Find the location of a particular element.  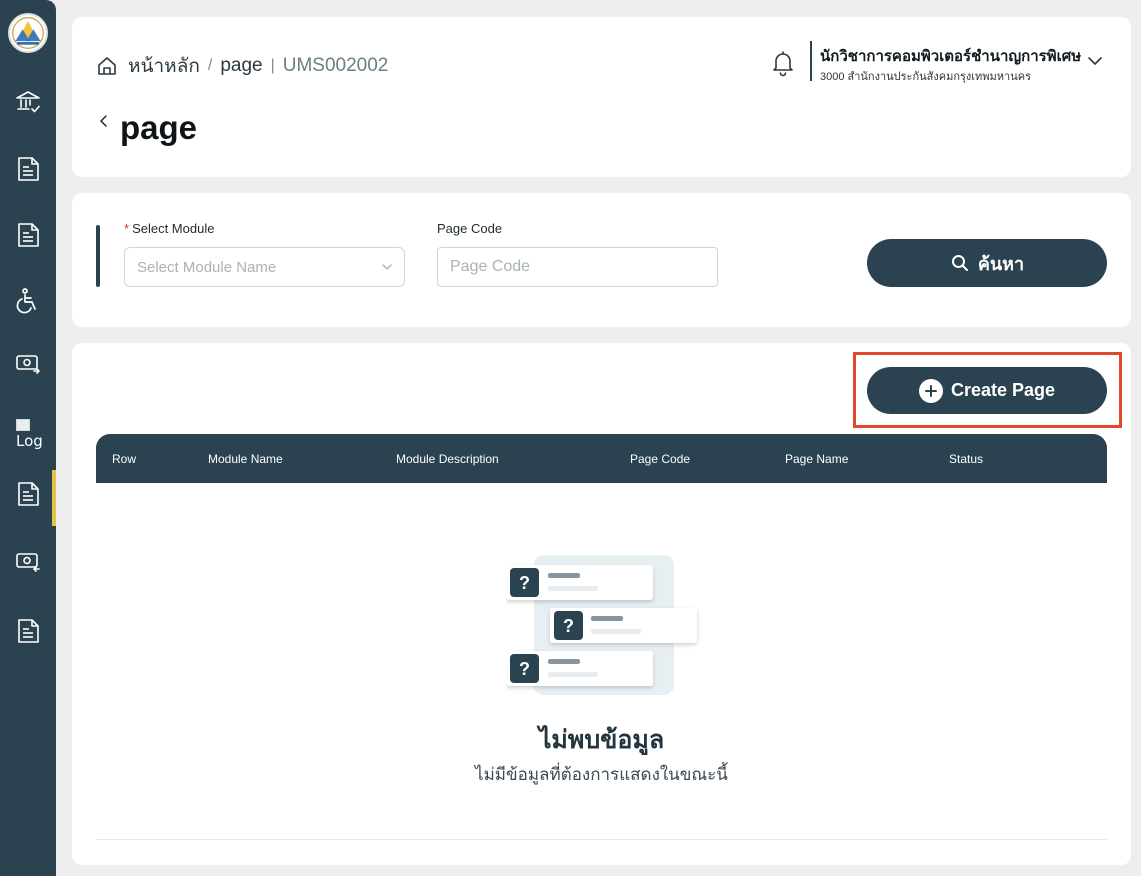

empty-state-subtitle: ไม่มีข้อมูลที่ต้องการแสดงในขณะนี้ is located at coordinates (601, 774).